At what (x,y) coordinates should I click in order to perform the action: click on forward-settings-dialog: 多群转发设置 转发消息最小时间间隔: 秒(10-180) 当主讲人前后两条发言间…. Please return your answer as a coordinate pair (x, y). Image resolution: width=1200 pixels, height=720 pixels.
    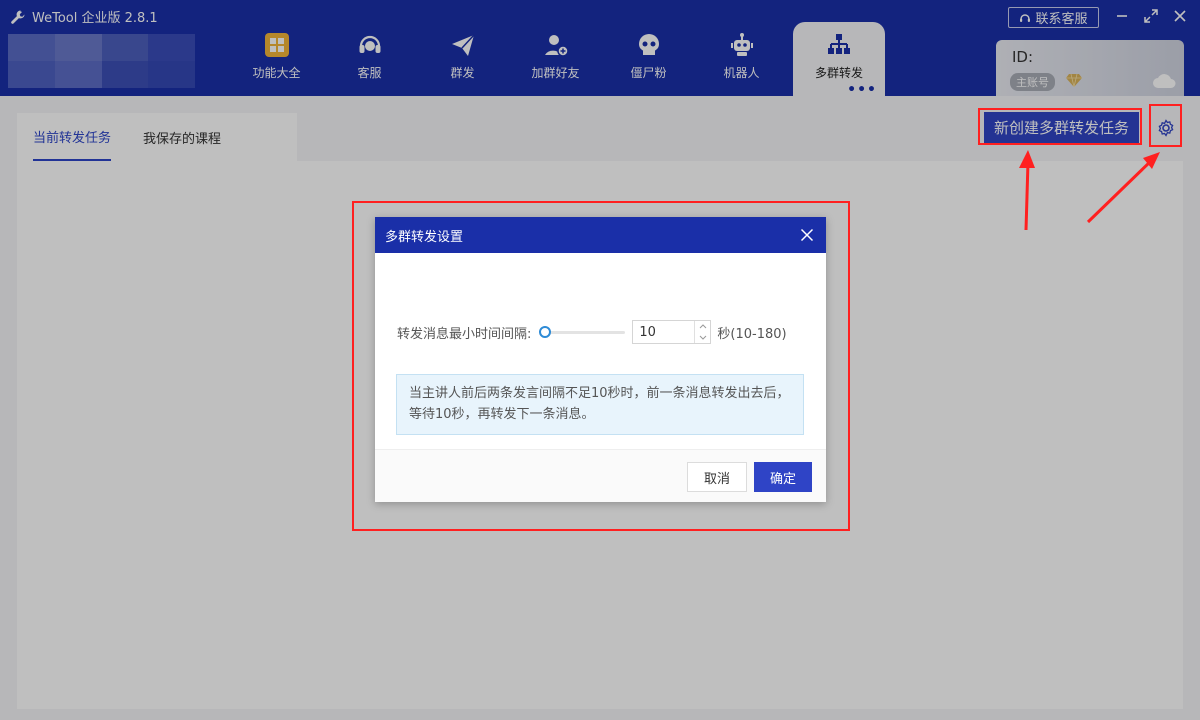
    Looking at the image, I should click on (600, 359).